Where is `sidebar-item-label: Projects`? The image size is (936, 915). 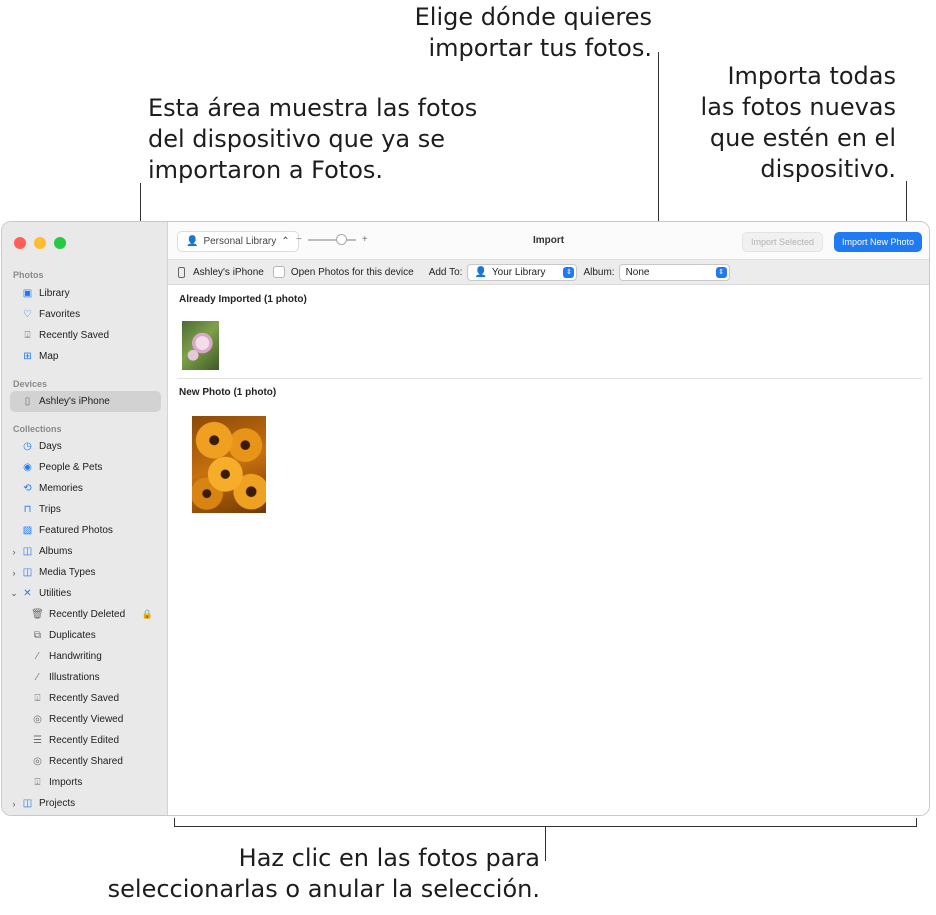 sidebar-item-label: Projects is located at coordinates (57, 803).